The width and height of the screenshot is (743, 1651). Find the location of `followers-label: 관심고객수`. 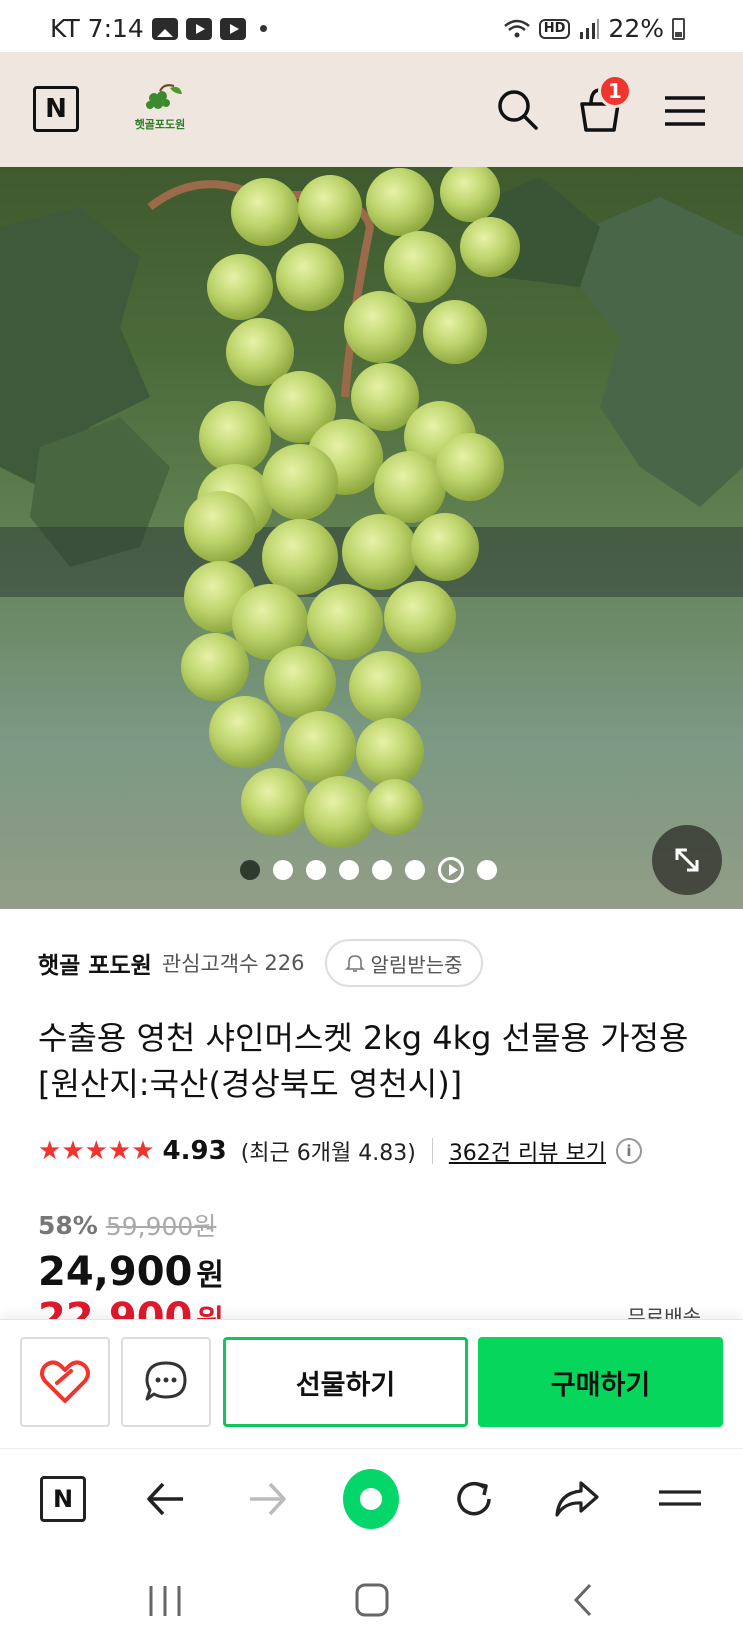

followers-label: 관심고객수 is located at coordinates (210, 964).